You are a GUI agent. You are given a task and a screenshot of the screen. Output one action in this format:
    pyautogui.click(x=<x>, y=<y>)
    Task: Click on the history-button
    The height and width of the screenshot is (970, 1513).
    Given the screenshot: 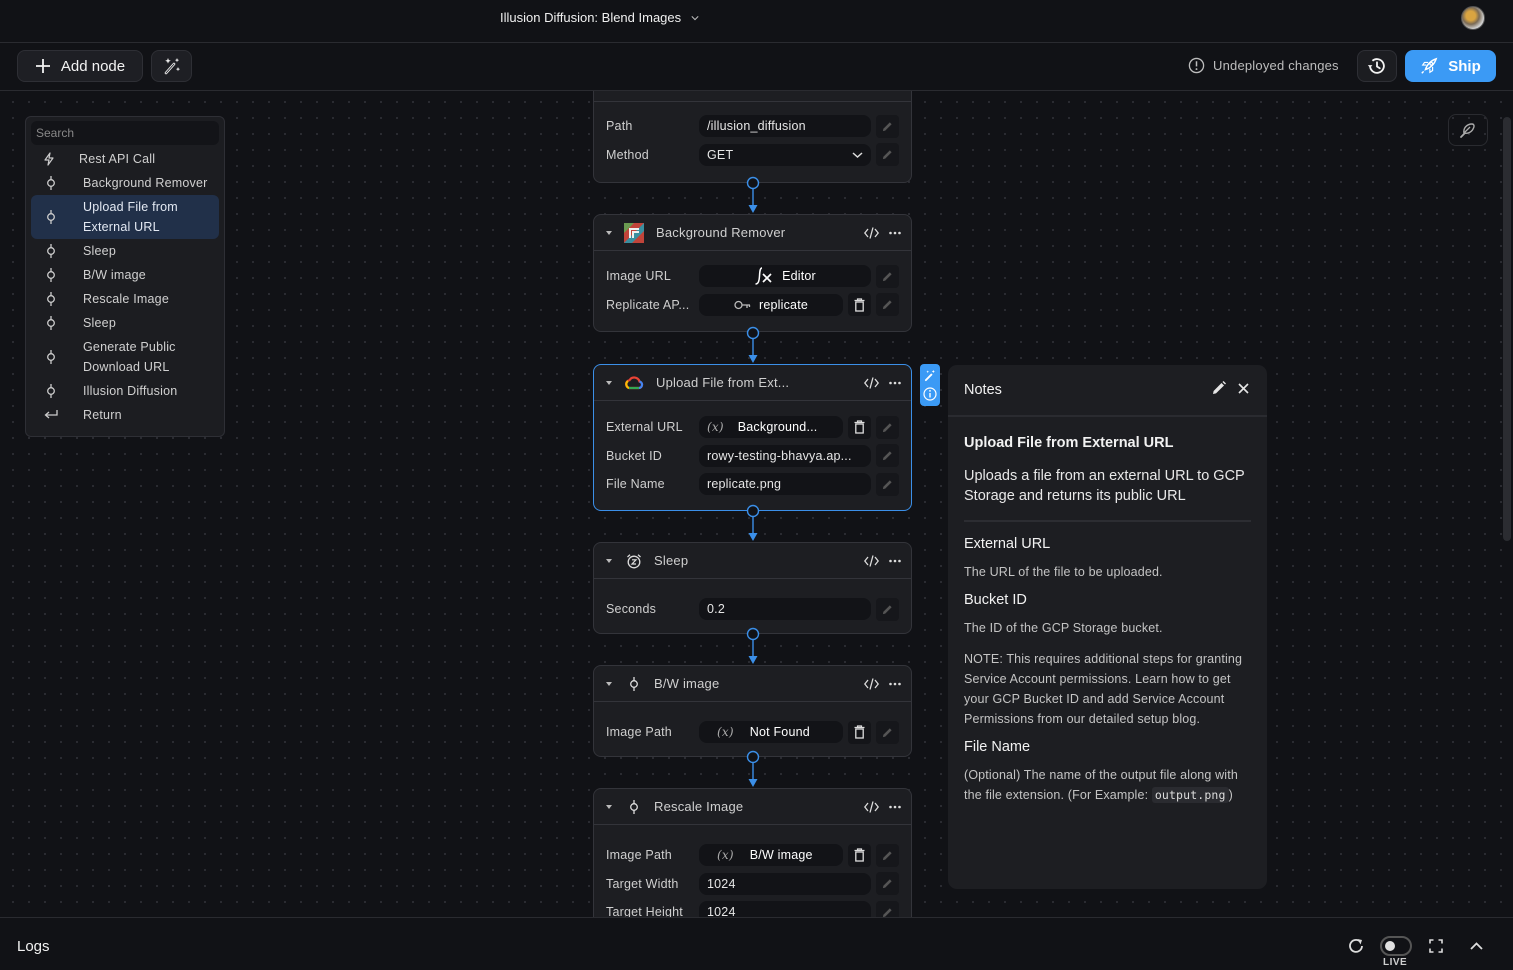 What is the action you would take?
    pyautogui.click(x=1377, y=66)
    